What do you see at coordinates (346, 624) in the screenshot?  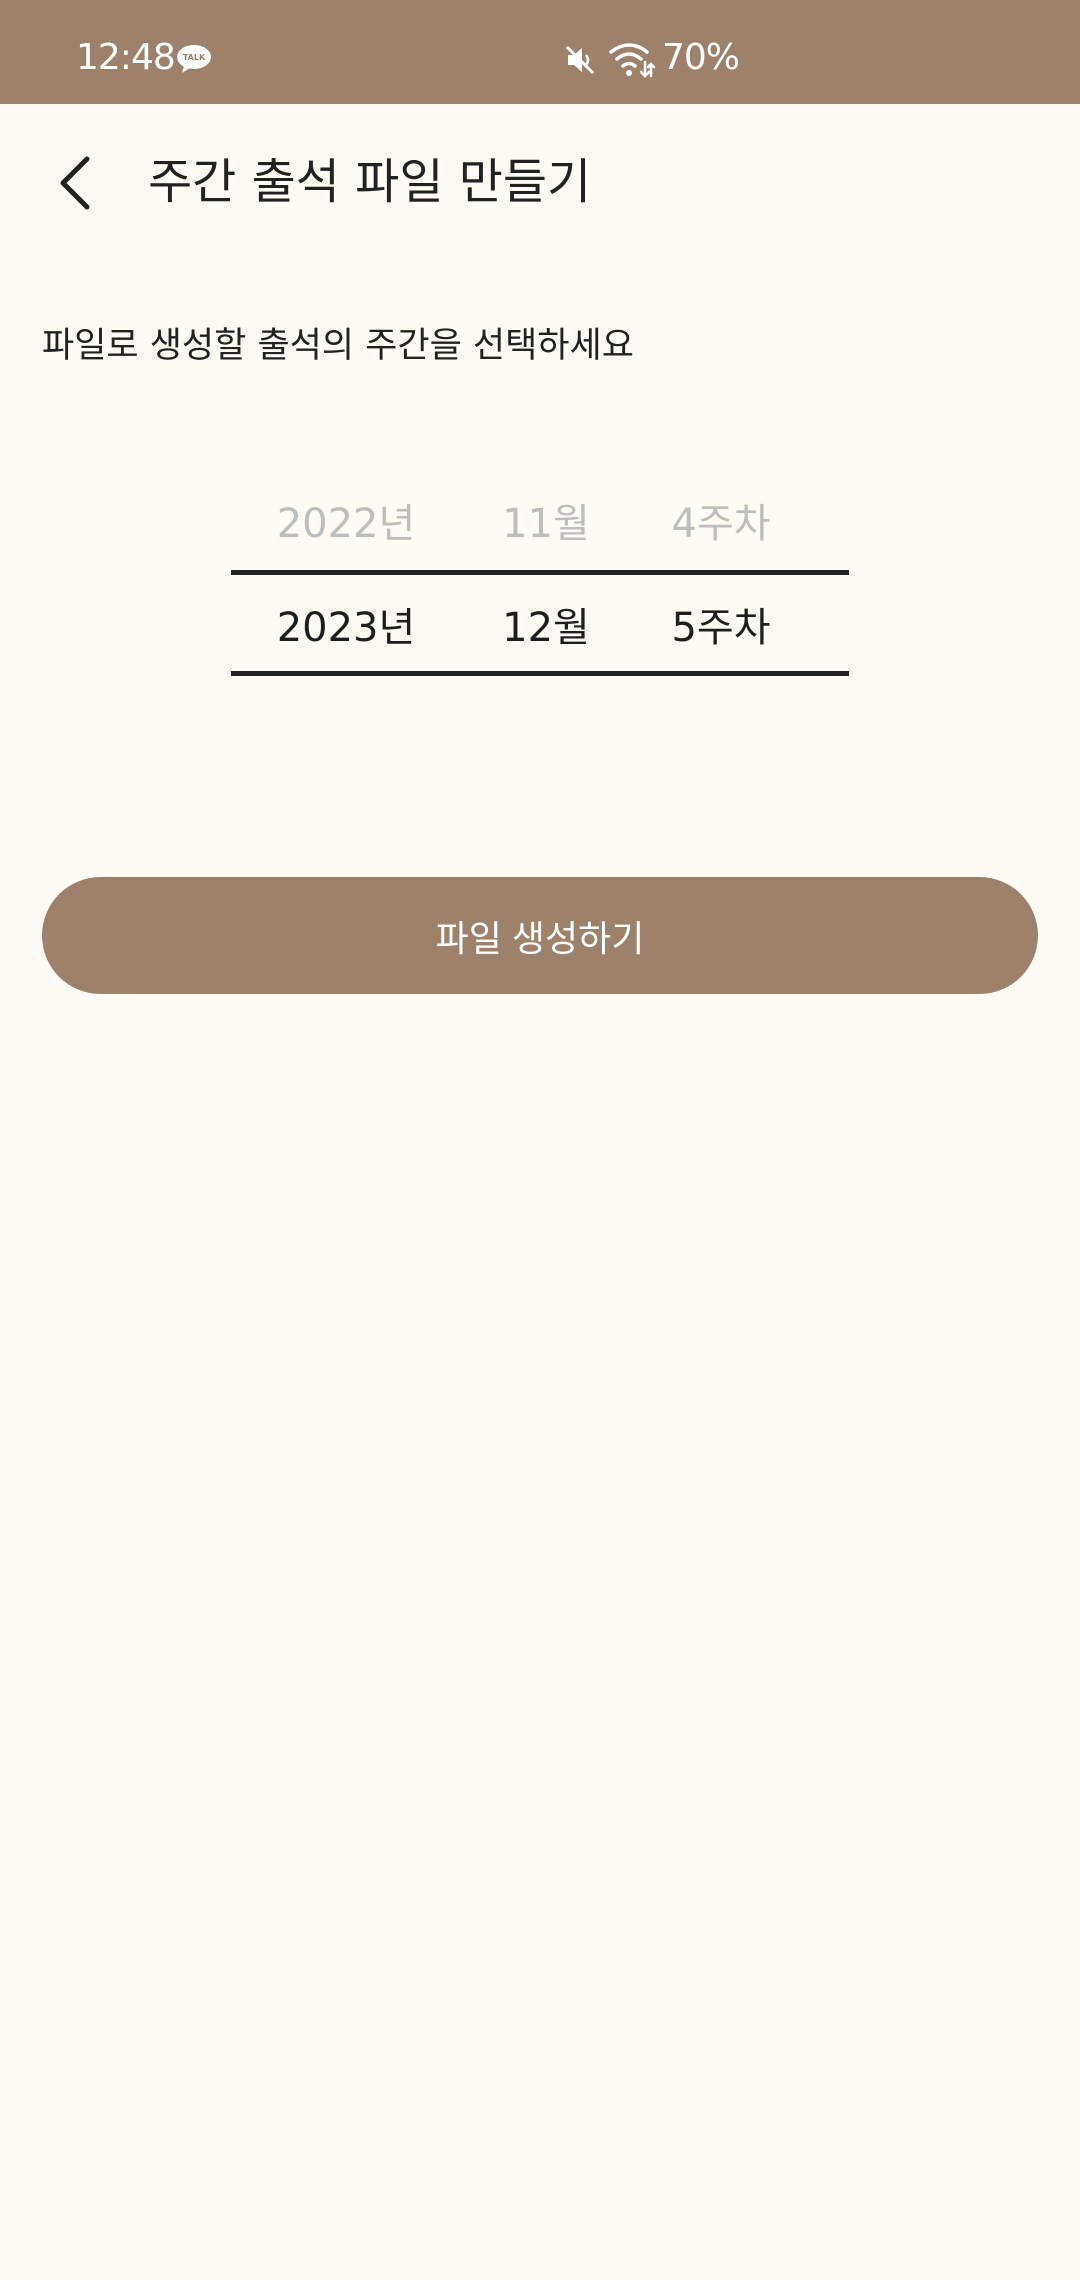 I see `picker-year-selected: 2023년` at bounding box center [346, 624].